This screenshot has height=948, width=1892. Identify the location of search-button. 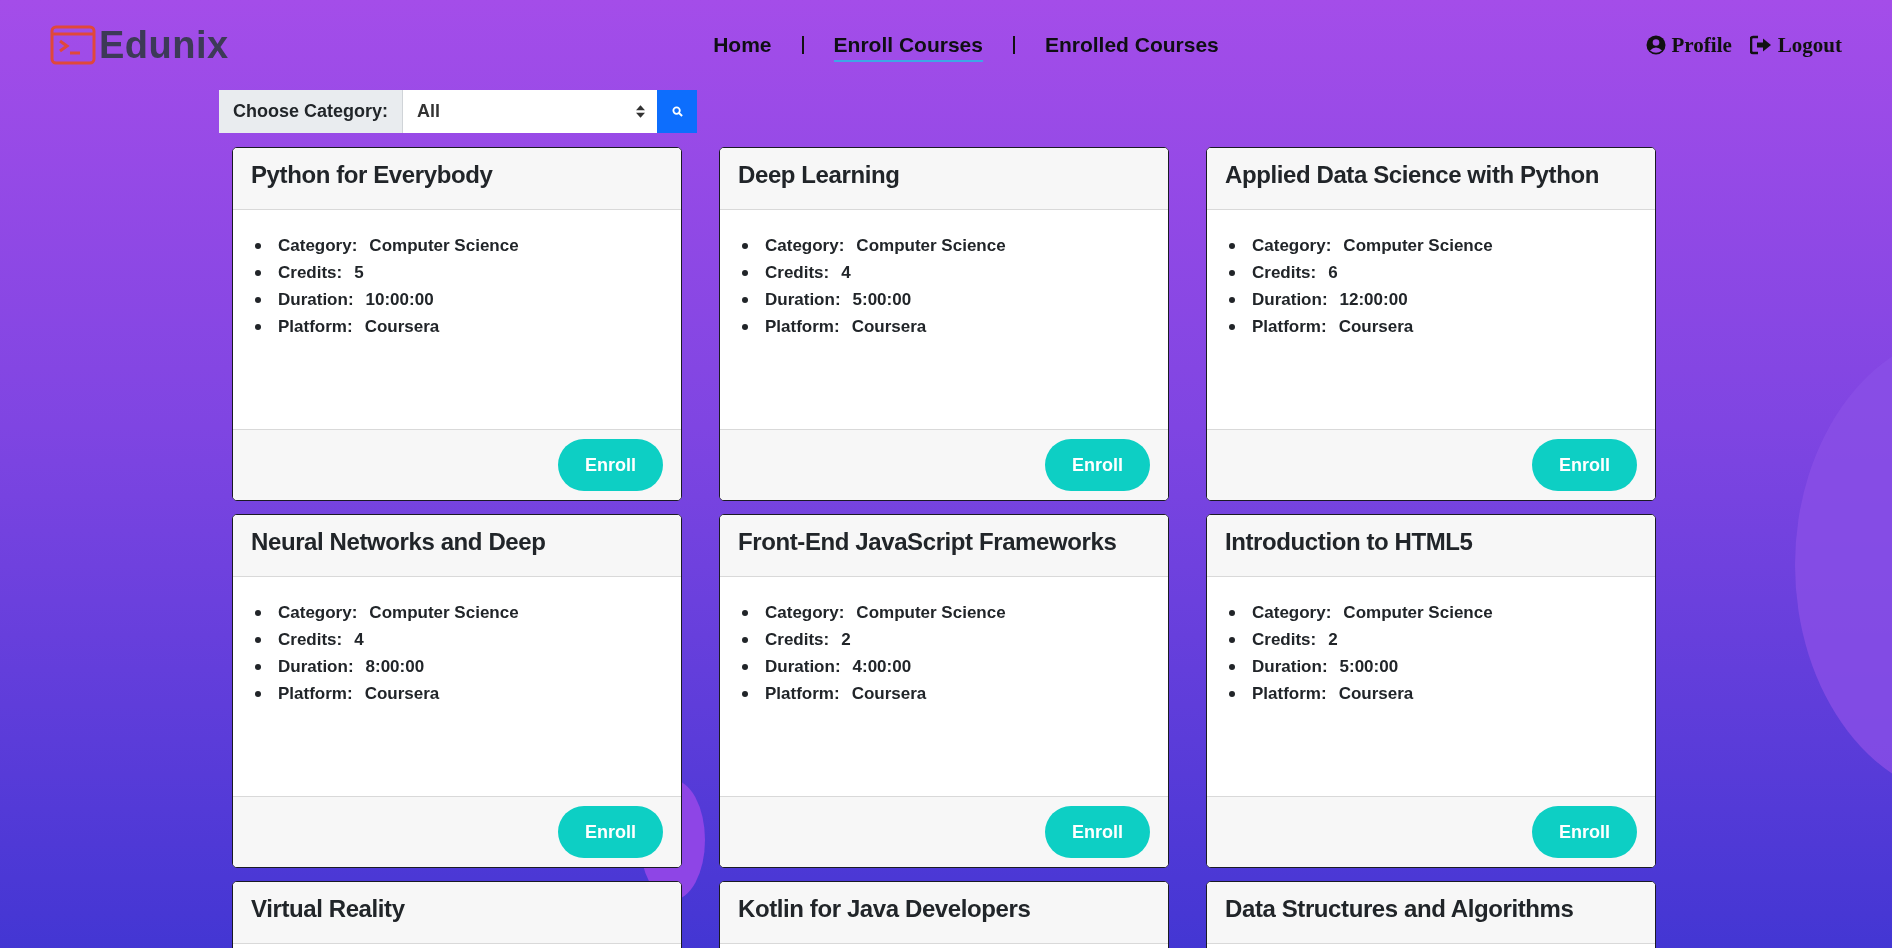
(677, 111).